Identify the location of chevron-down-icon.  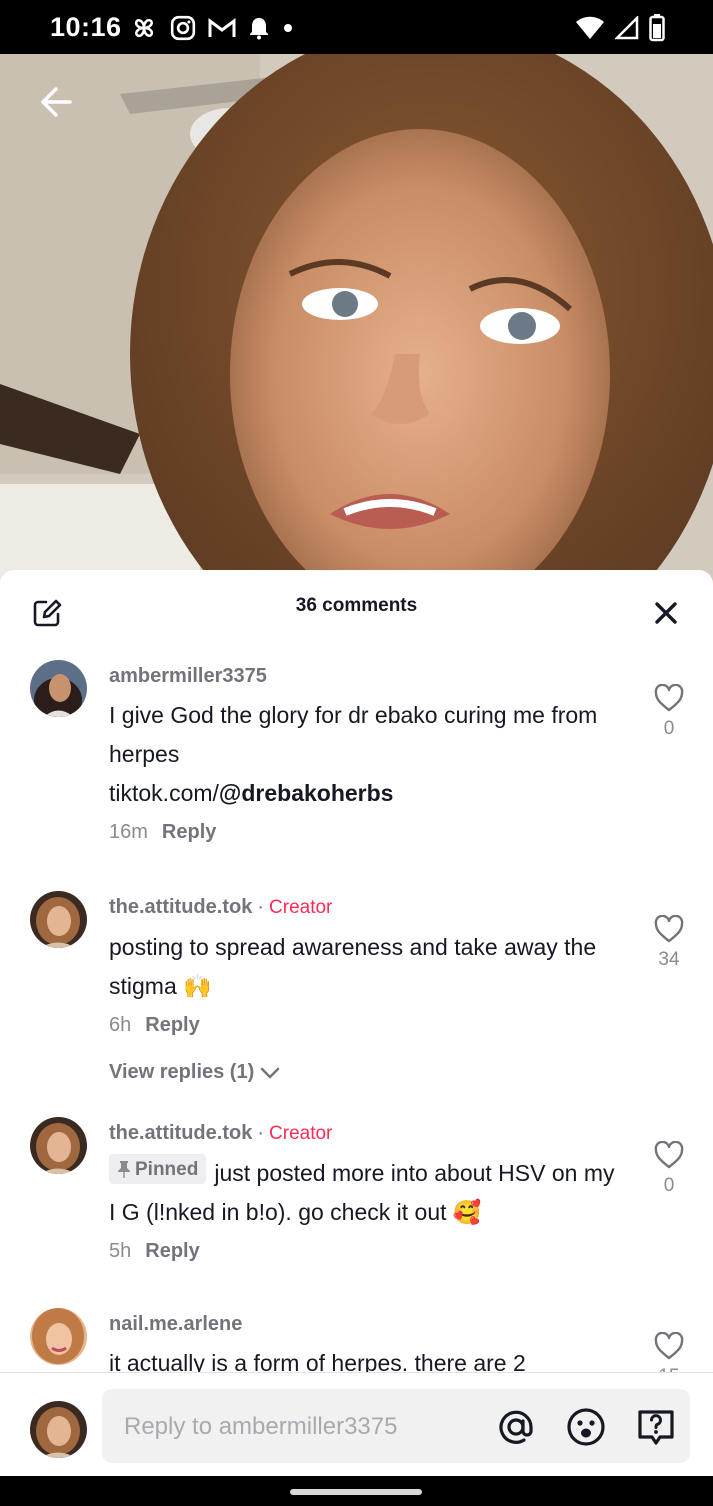
(270, 1073).